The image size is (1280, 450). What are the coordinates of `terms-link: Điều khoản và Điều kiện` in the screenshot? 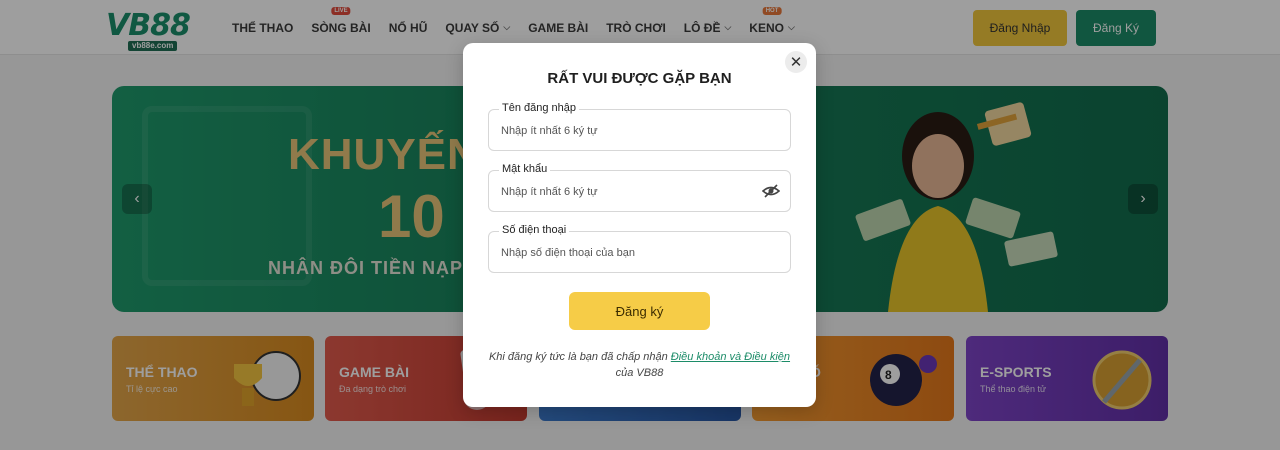 It's located at (730, 357).